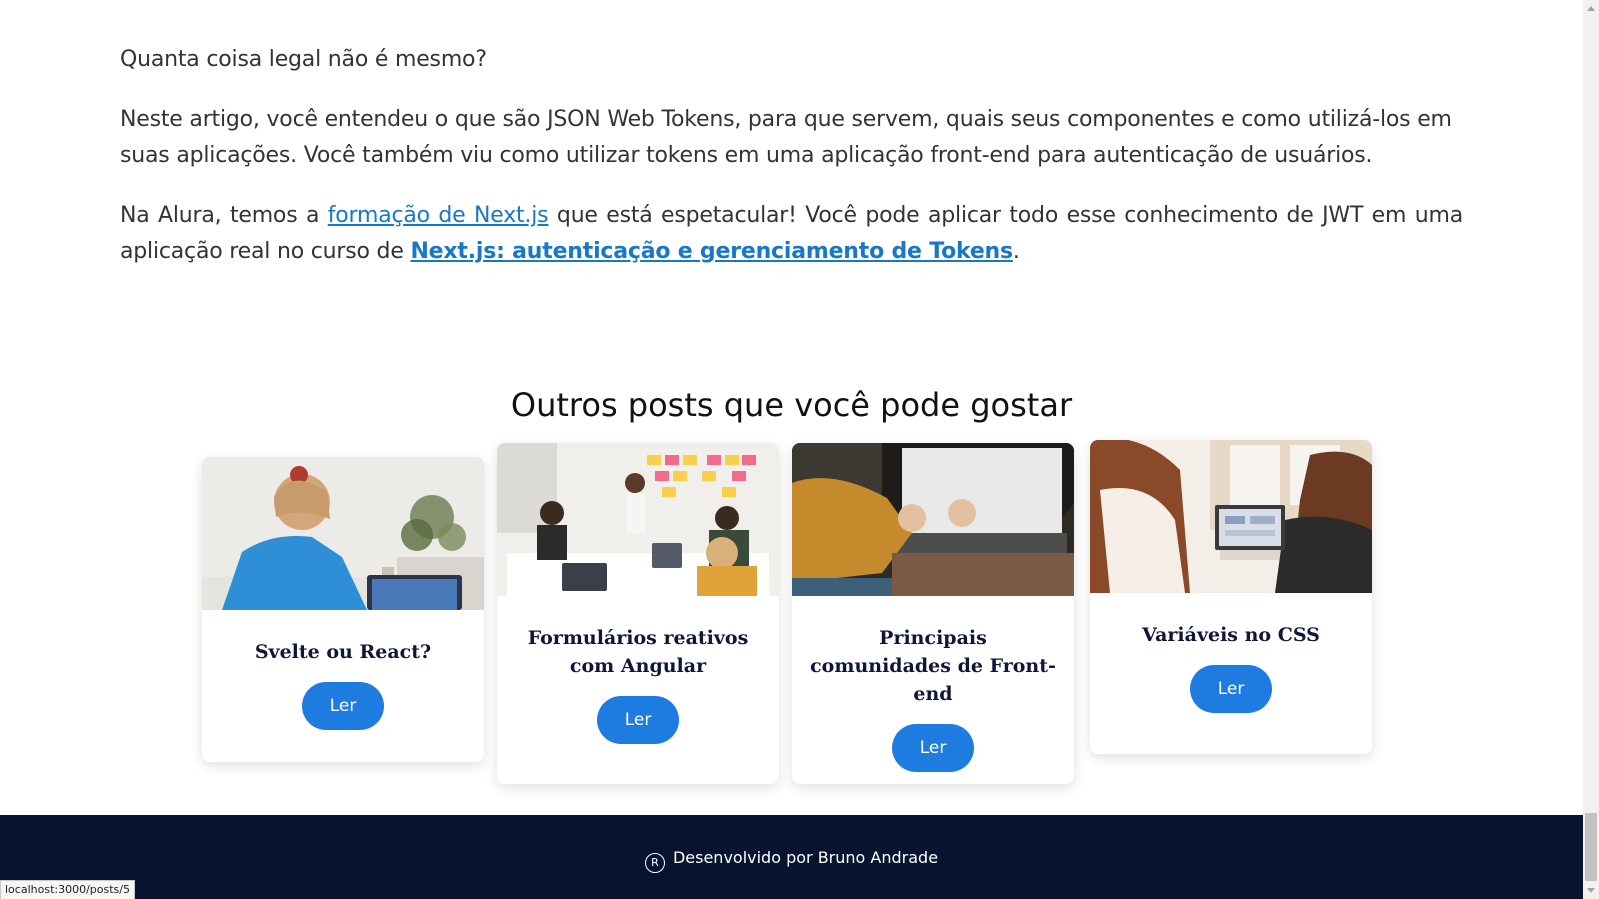 The height and width of the screenshot is (899, 1599). Describe the element at coordinates (1591, 8) in the screenshot. I see `scroll-up-arrow-icon` at that location.